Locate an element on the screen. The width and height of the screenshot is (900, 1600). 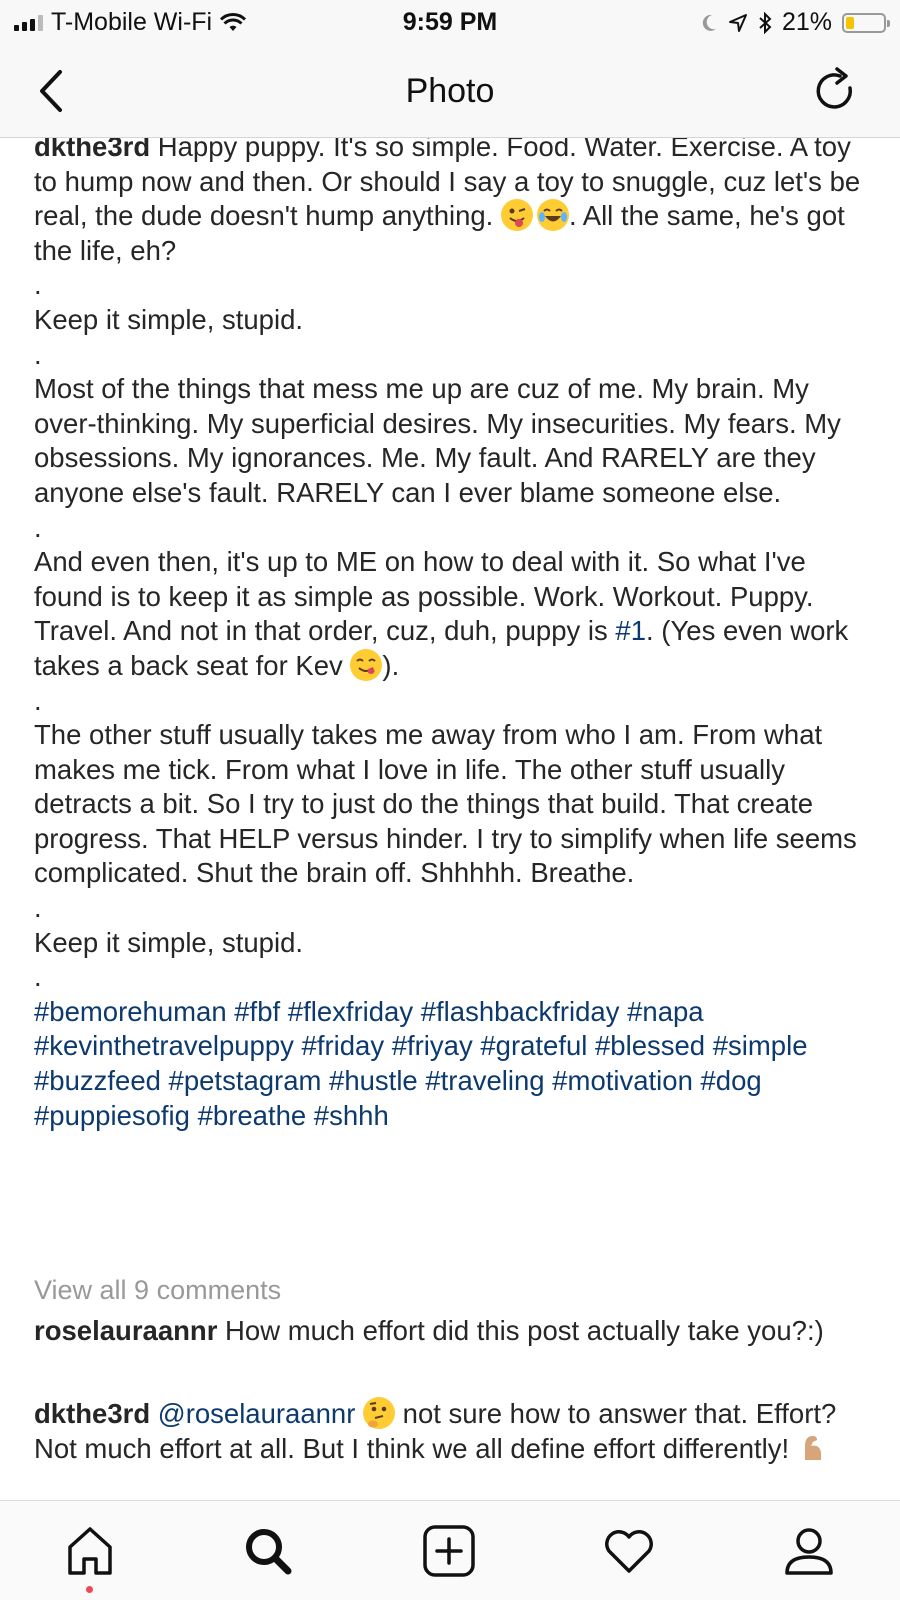
battery-level-fill is located at coordinates (850, 22).